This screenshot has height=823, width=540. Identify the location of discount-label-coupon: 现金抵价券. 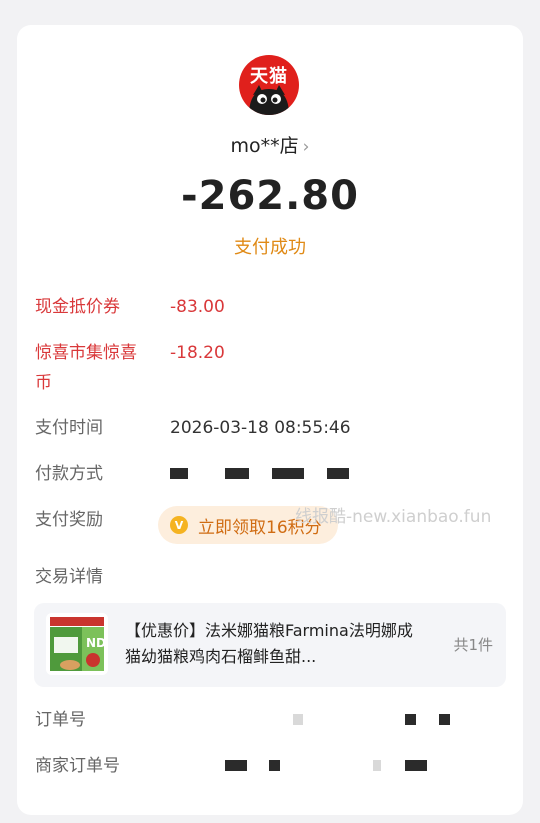
(77, 307).